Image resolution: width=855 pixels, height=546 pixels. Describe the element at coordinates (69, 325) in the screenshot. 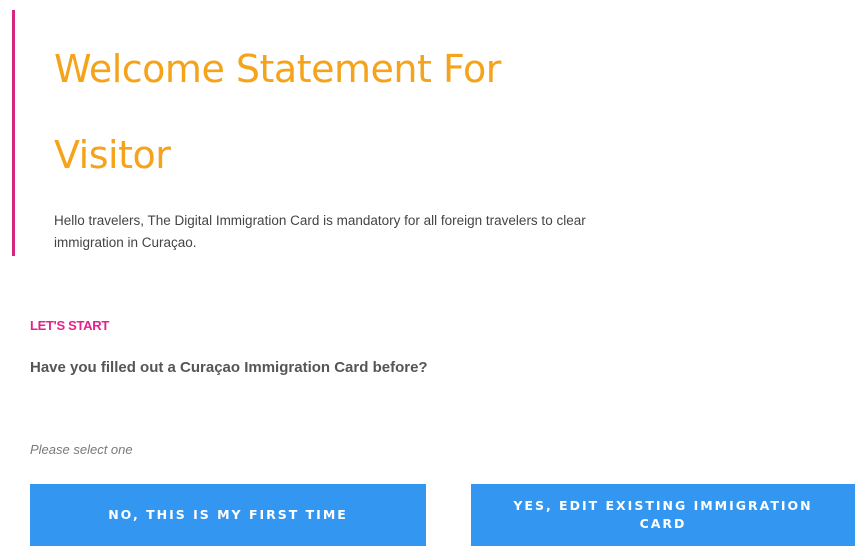

I see `section-label: LET'S START` at that location.